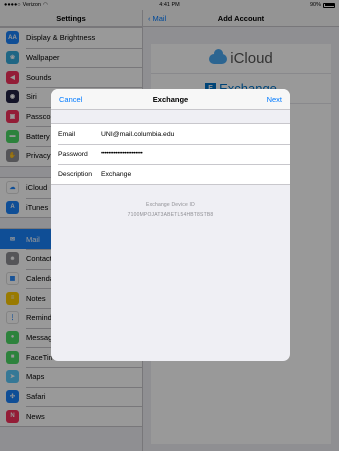 The width and height of the screenshot is (339, 451). What do you see at coordinates (170, 214) in the screenshot?
I see `device-id-value: 7100MPOJAT3ABETL54HBT8STB8` at bounding box center [170, 214].